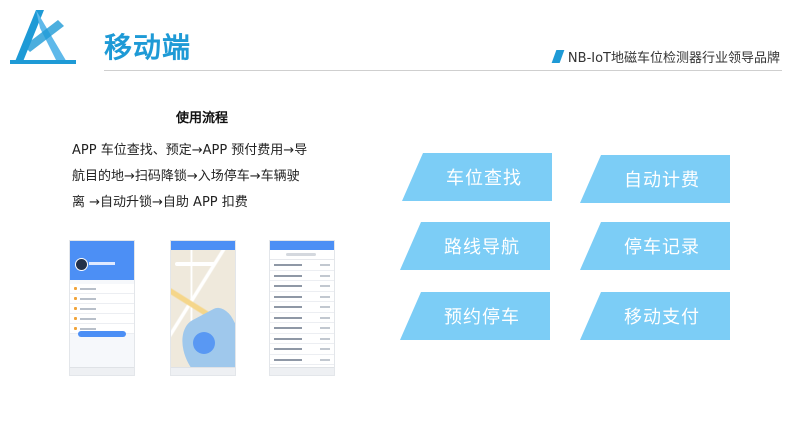 The image size is (800, 444). I want to click on map-view, so click(203, 312).